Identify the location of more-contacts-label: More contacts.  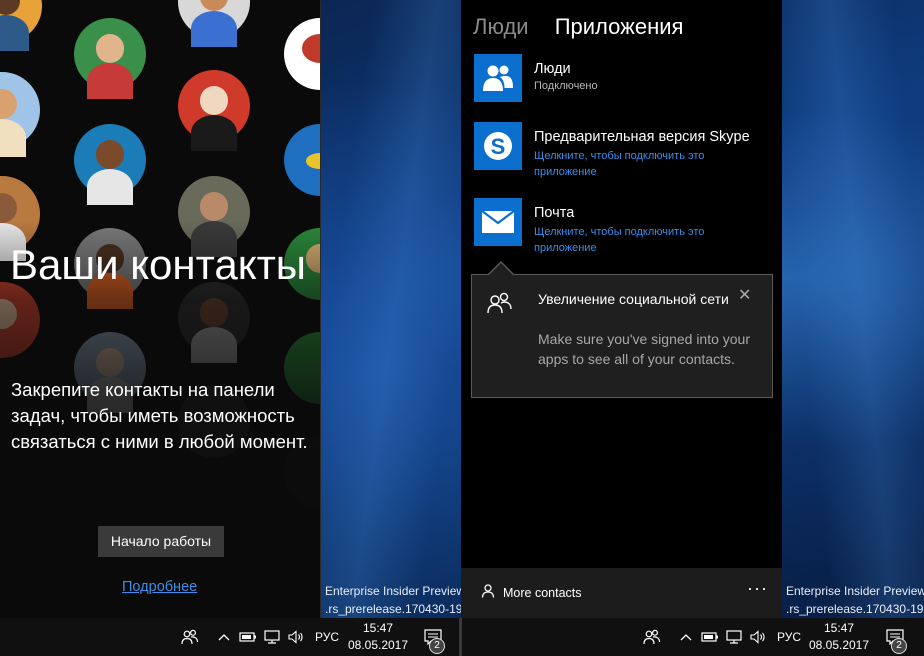
(542, 592).